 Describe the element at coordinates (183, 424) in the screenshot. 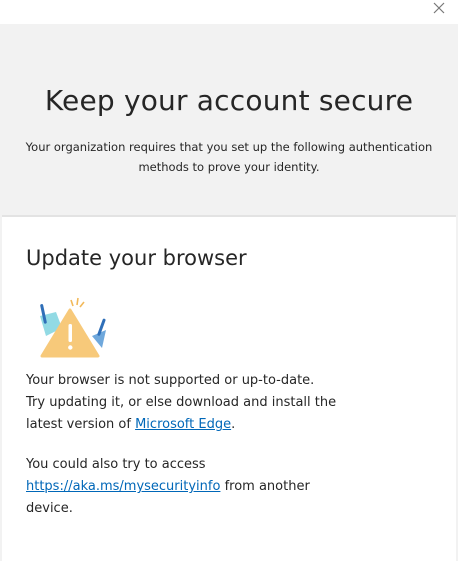

I see `microsoft-edge-link: Microsoft Edge` at that location.